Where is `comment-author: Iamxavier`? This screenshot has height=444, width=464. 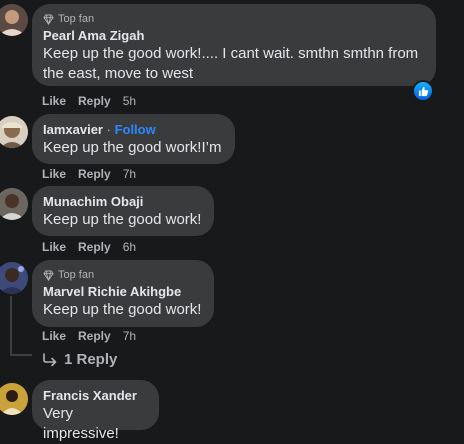
comment-author: Iamxavier is located at coordinates (73, 129).